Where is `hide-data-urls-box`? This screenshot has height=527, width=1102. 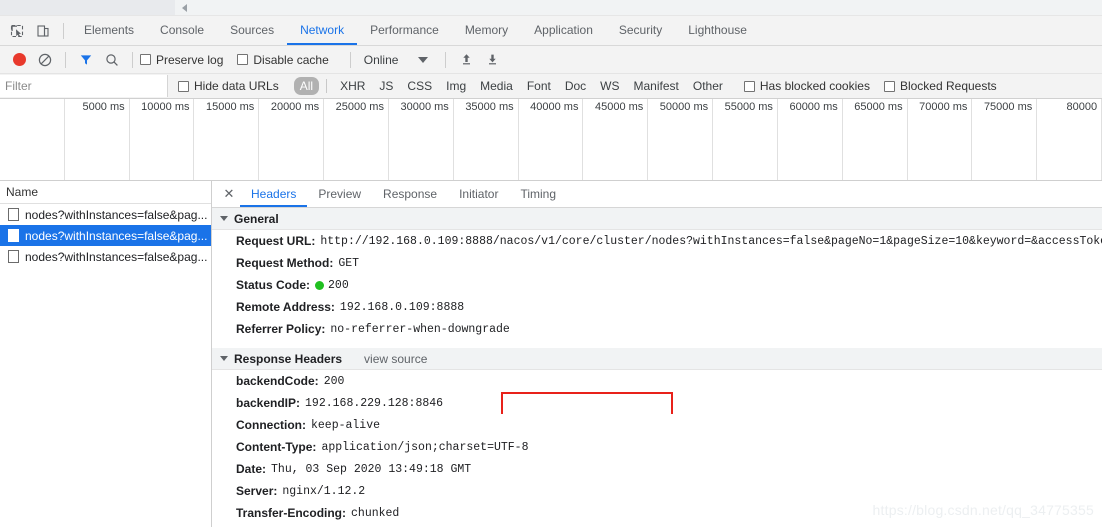 hide-data-urls-box is located at coordinates (183, 86).